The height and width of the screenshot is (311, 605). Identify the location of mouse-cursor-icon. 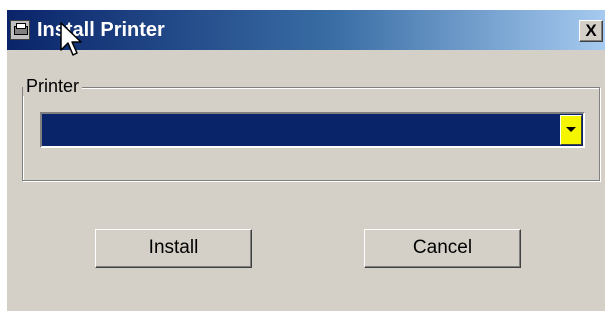
(71, 39).